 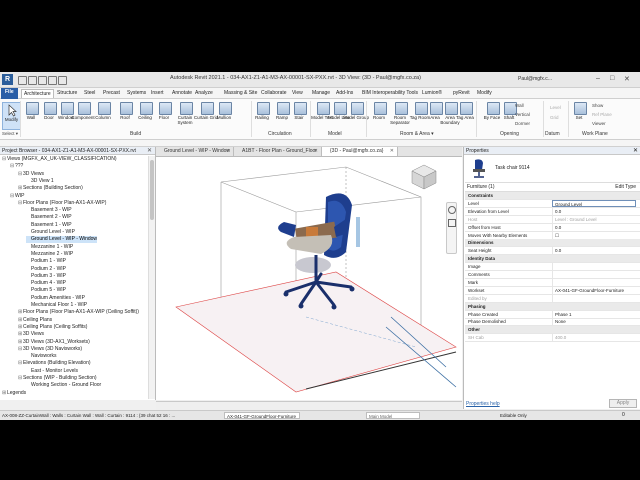 I want to click on tree-item: Mezzanine 2 - WIP, so click(x=49, y=254).